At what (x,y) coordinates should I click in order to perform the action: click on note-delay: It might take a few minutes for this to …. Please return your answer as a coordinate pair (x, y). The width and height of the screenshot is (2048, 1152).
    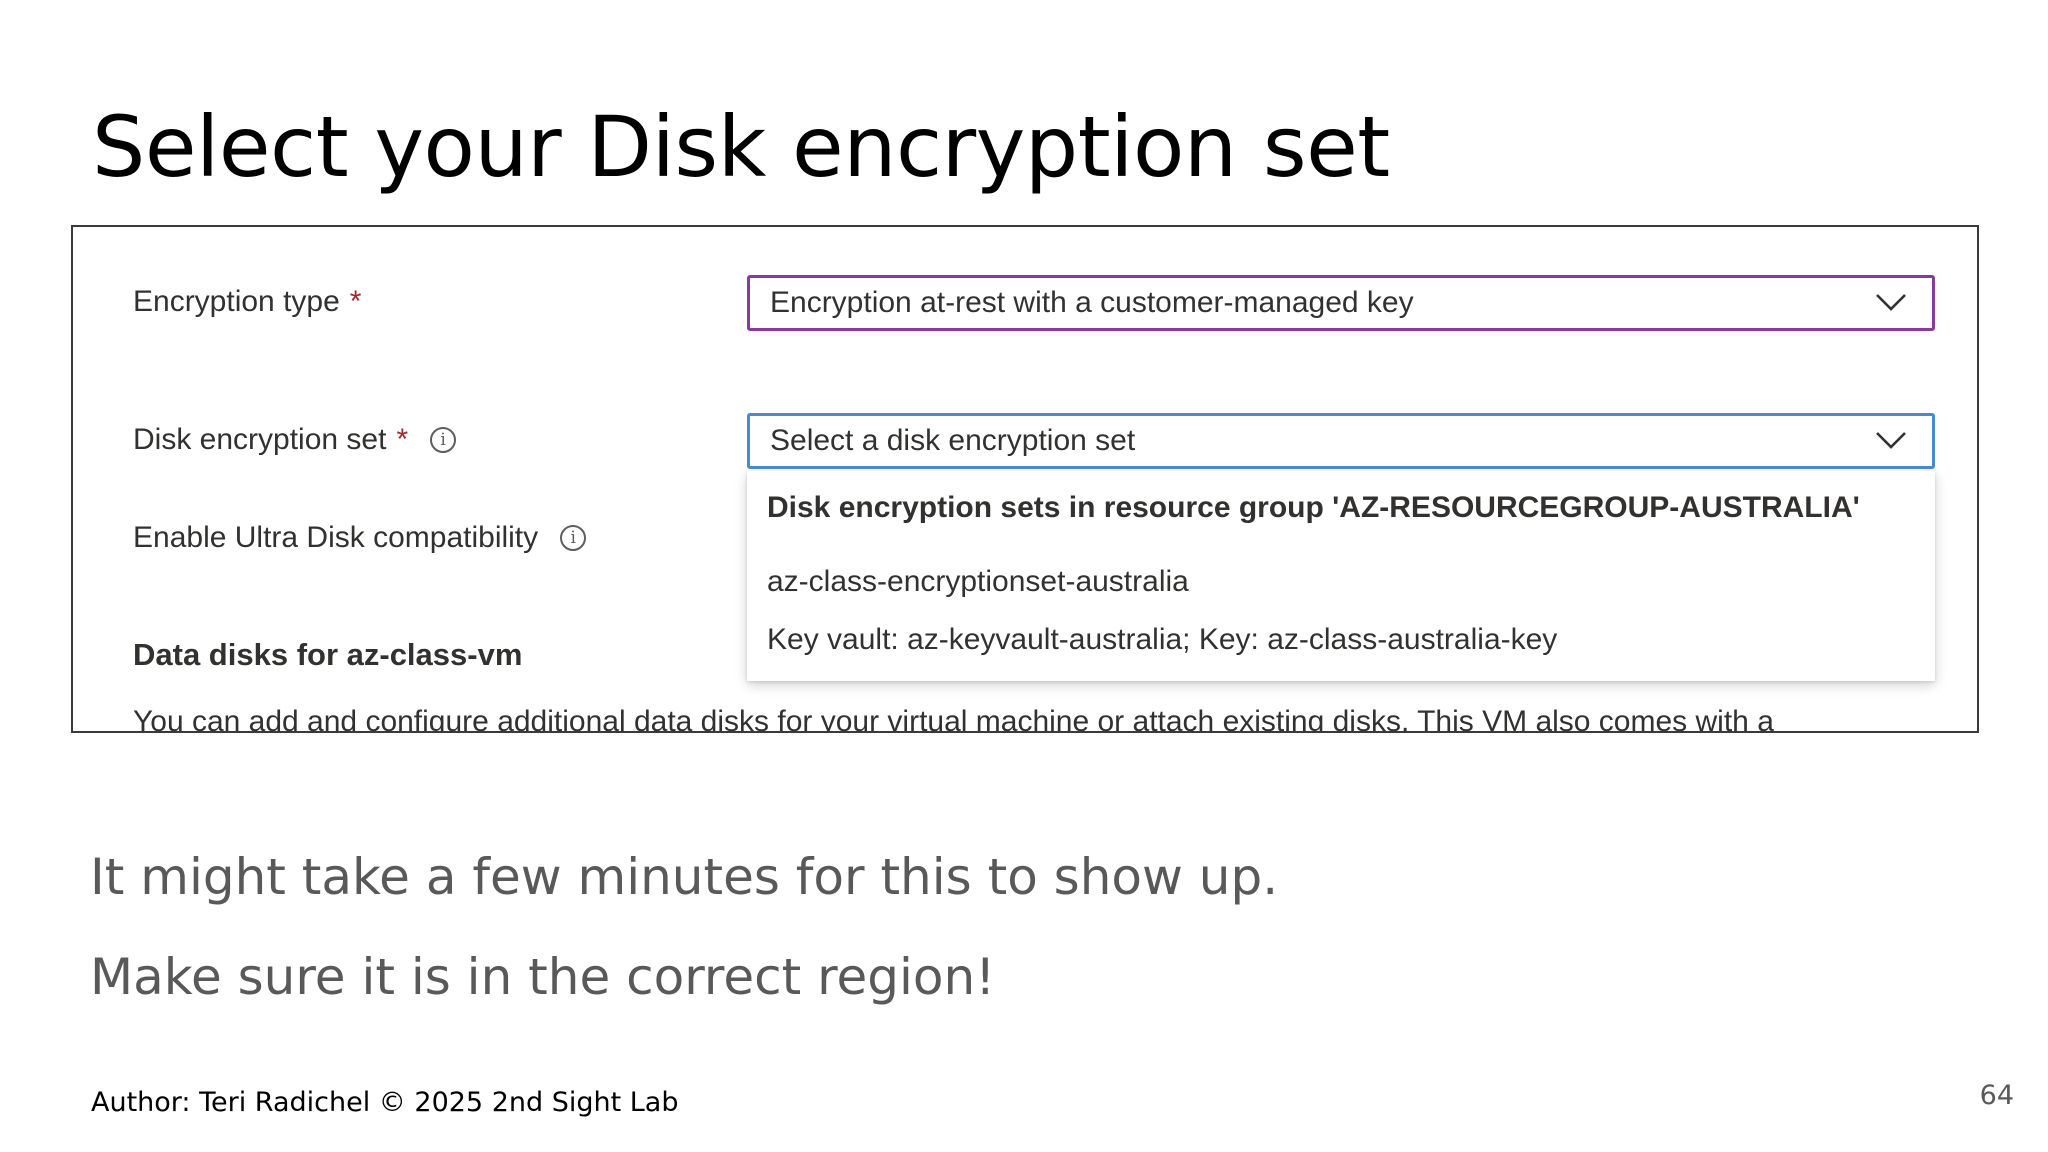
    Looking at the image, I should click on (684, 877).